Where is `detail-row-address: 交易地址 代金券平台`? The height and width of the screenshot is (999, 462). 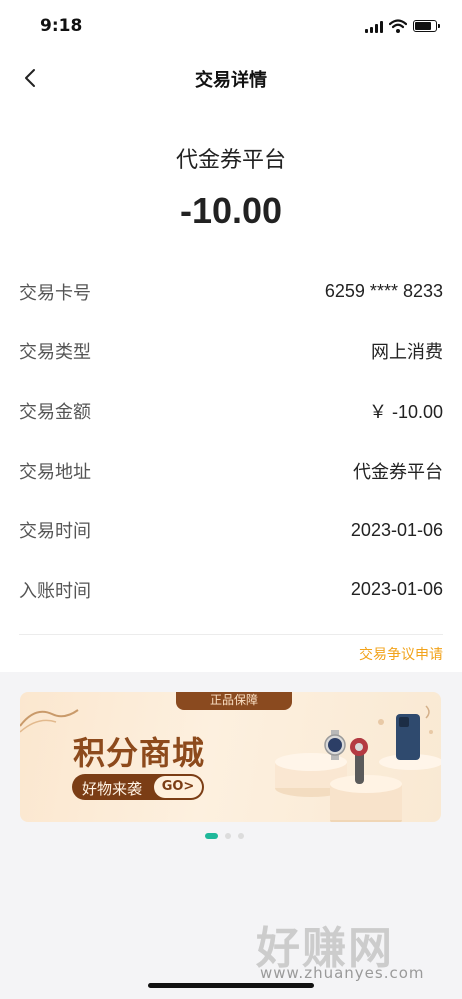 detail-row-address: 交易地址 代金券平台 is located at coordinates (231, 471).